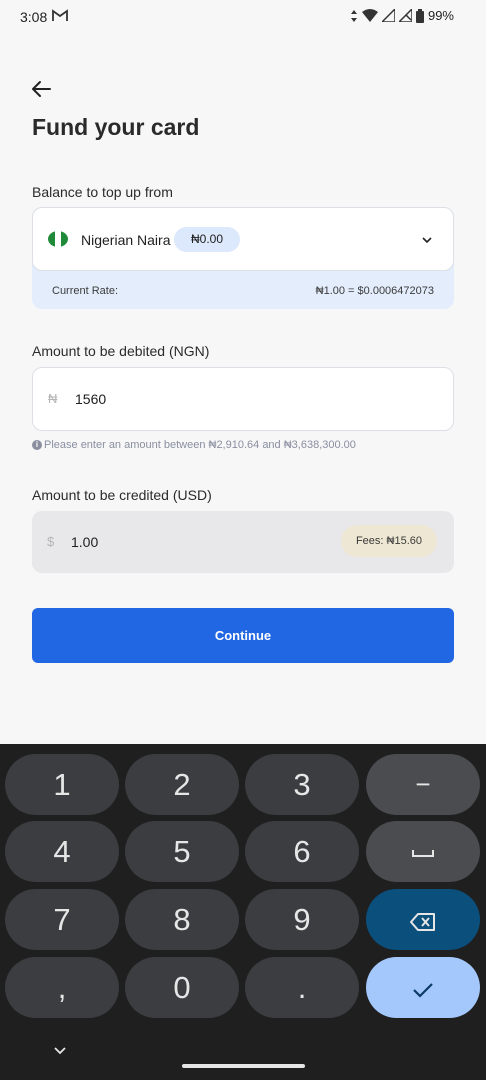  Describe the element at coordinates (41, 89) in the screenshot. I see `back-arrow-icon` at that location.